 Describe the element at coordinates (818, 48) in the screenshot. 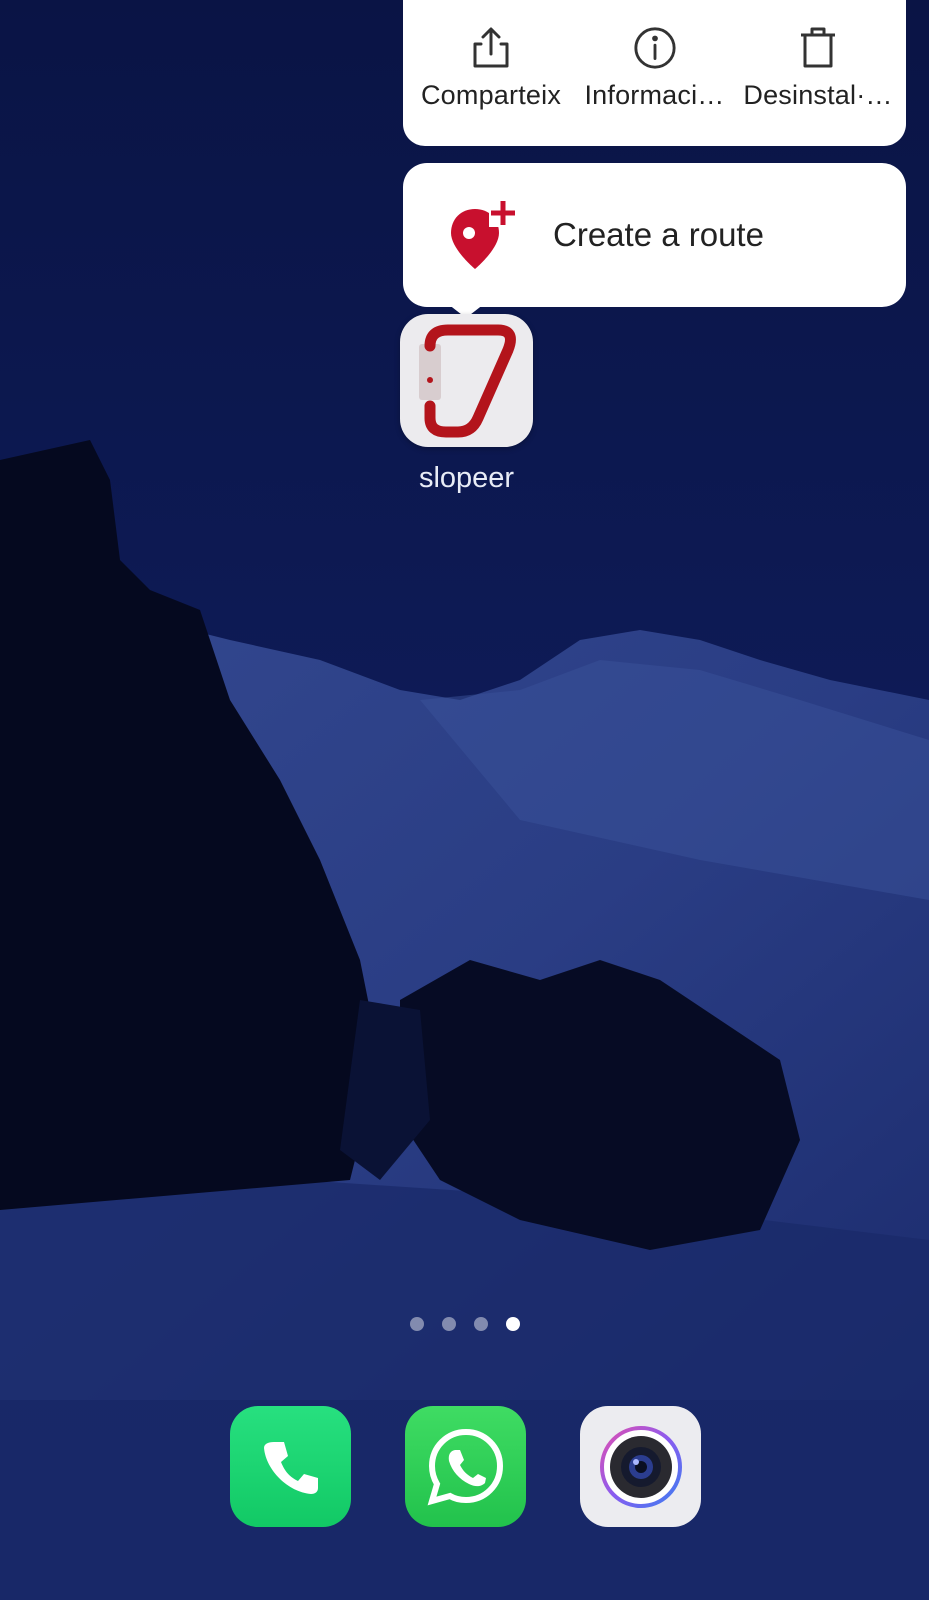

I see `trash-icon` at that location.